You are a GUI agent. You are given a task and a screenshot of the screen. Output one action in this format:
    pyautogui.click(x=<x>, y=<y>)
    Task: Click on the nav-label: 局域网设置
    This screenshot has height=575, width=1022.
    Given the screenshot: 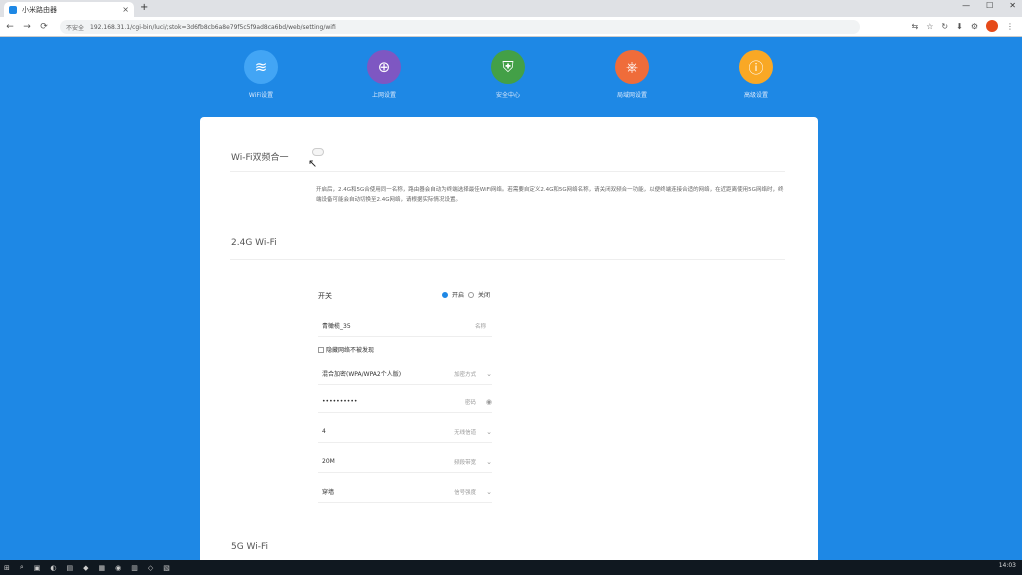 What is the action you would take?
    pyautogui.click(x=631, y=95)
    